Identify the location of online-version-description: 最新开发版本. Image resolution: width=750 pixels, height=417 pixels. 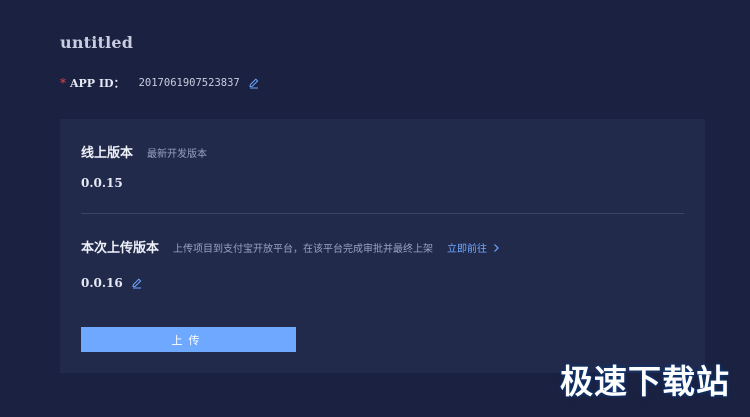
(177, 154).